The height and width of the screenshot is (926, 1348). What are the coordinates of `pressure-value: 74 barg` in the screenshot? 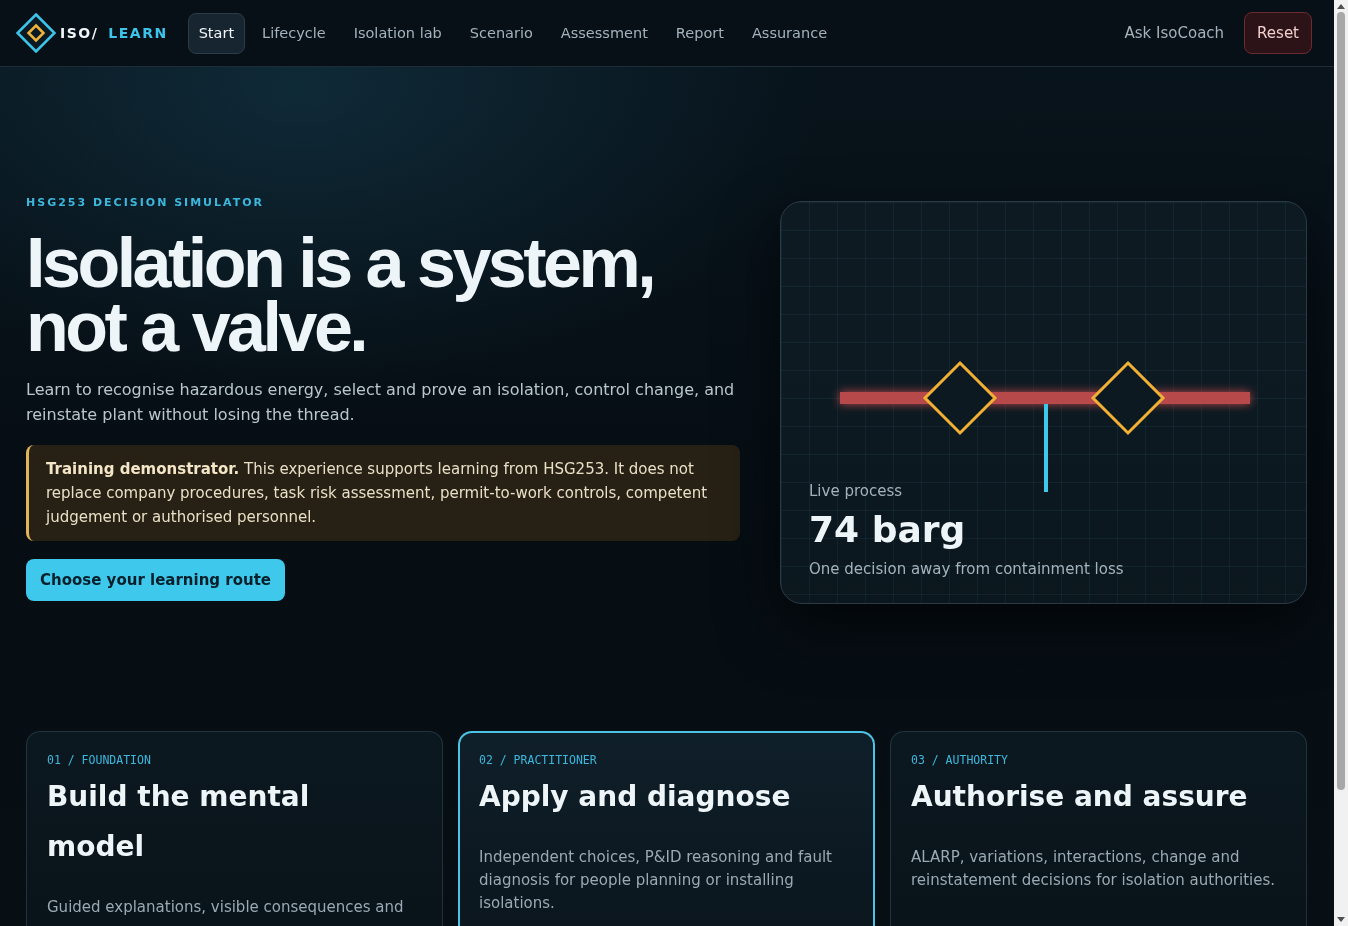 It's located at (887, 530).